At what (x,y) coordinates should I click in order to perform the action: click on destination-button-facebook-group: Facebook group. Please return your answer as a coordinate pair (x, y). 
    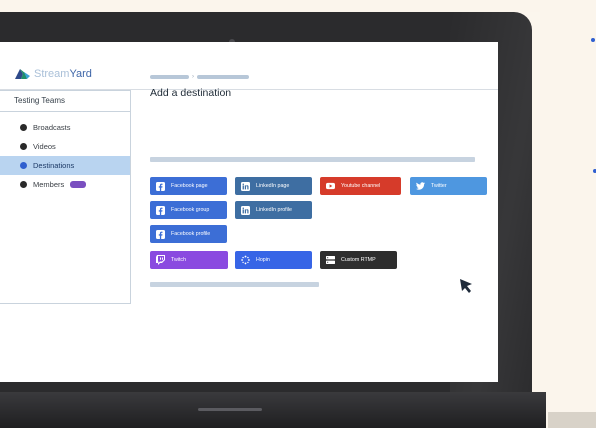
    Looking at the image, I should click on (188, 210).